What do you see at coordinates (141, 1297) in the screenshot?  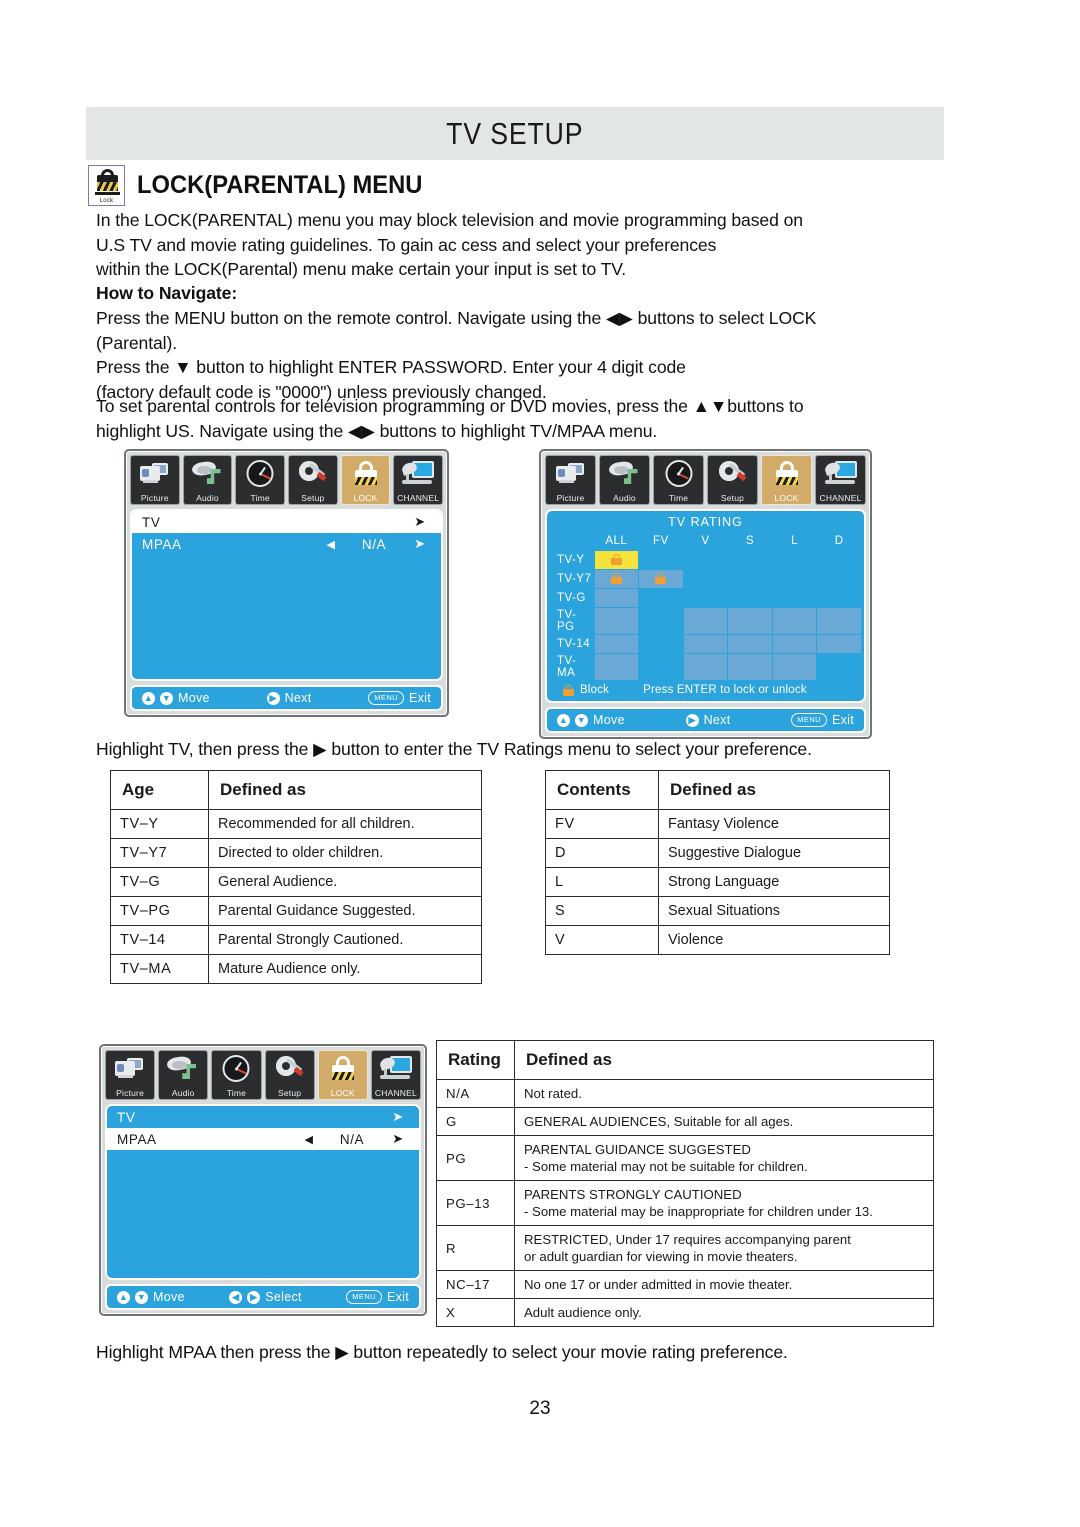 I see `down-arrow-key-icon: ▼` at bounding box center [141, 1297].